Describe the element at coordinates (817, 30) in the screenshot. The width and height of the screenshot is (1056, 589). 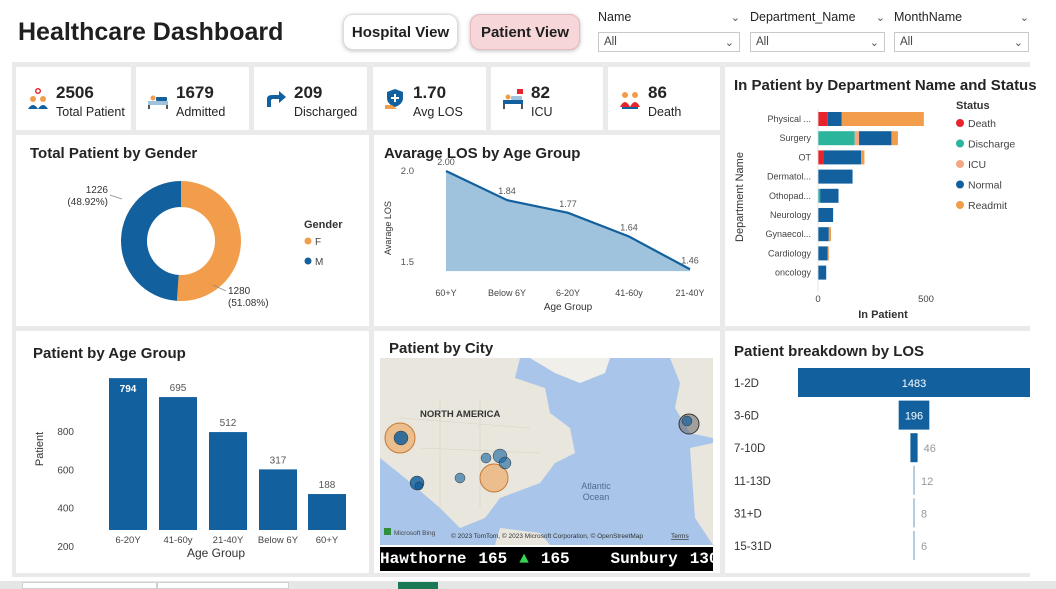
I see `department-slicer: Department_Name ⌄ All ⌄` at that location.